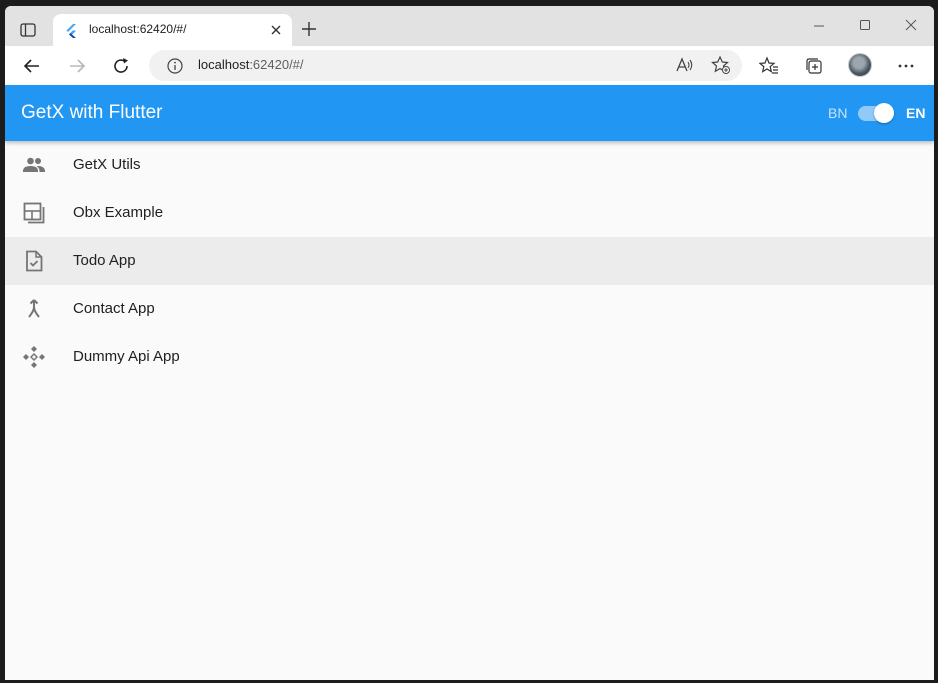  I want to click on add-favorite-icon, so click(721, 65).